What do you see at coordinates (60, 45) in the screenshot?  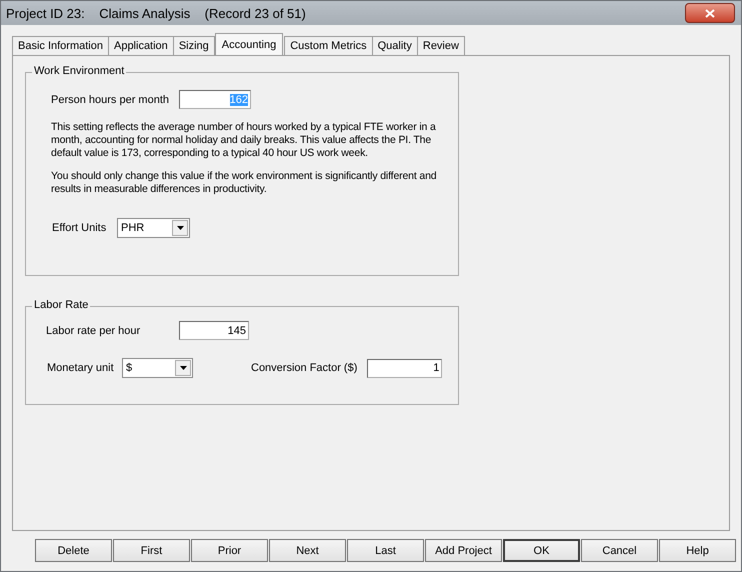 I see `tab: Basic Information` at bounding box center [60, 45].